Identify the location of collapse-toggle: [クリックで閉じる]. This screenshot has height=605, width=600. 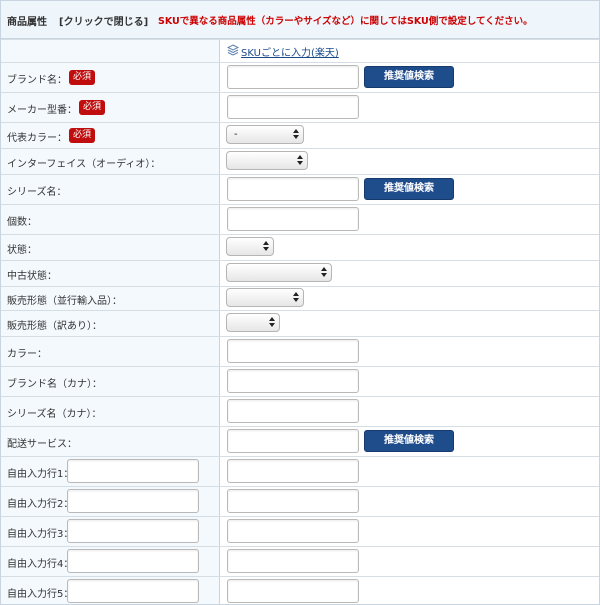
(103, 20).